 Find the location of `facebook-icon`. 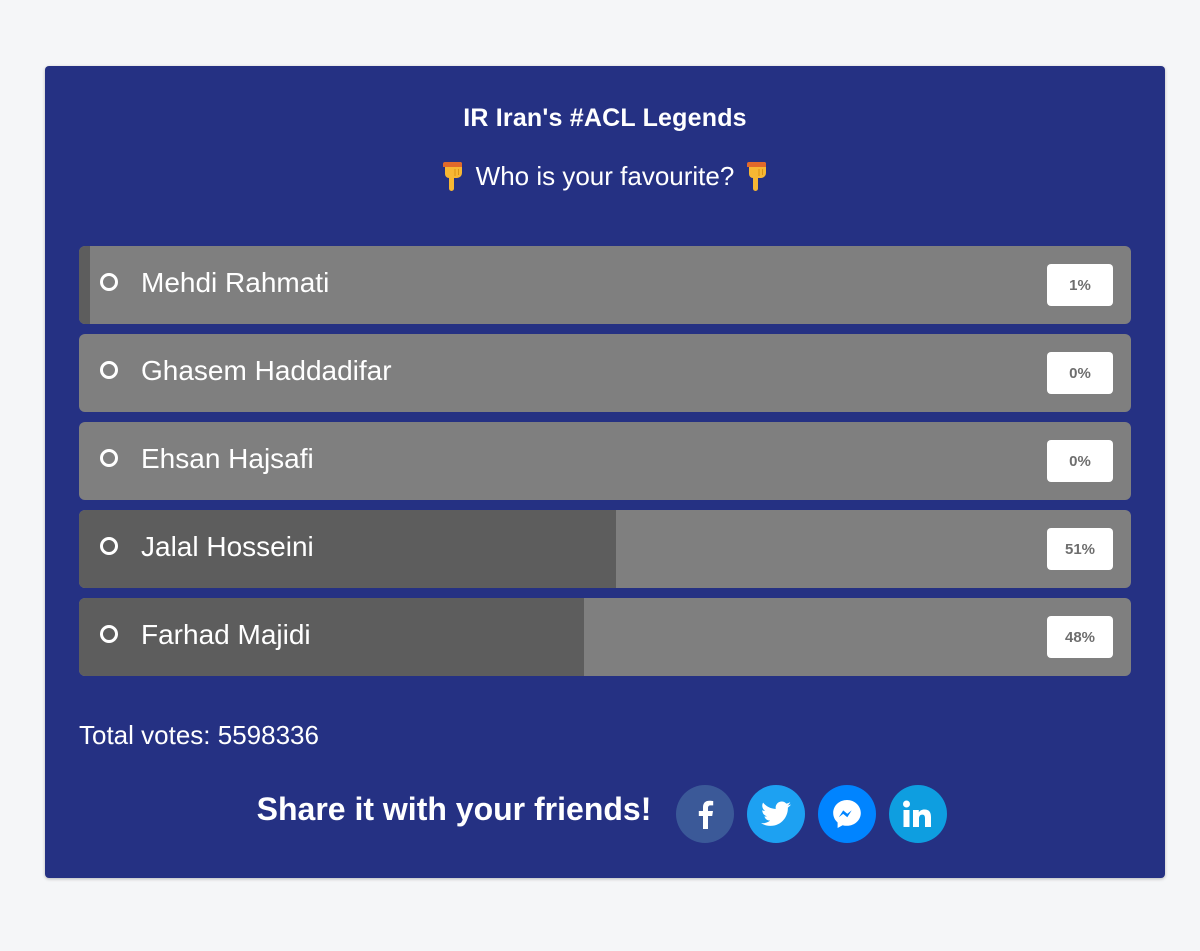

facebook-icon is located at coordinates (706, 814).